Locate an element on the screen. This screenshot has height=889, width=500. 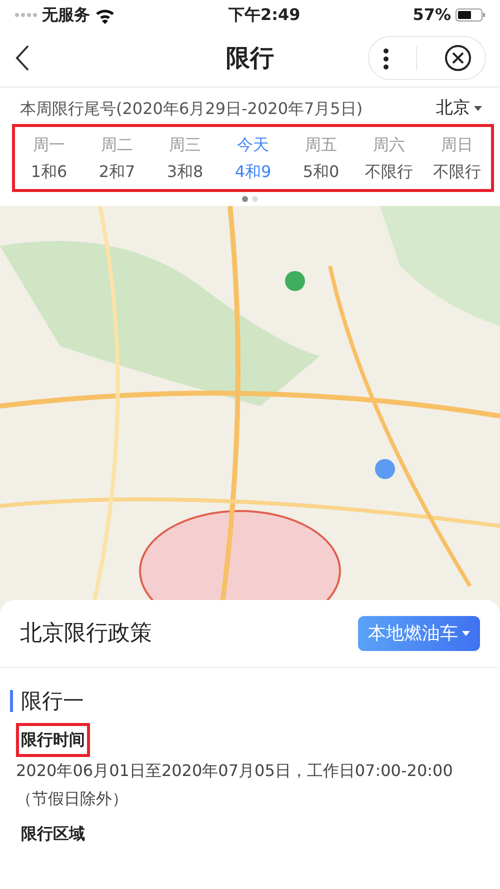
more-button is located at coordinates (385, 58).